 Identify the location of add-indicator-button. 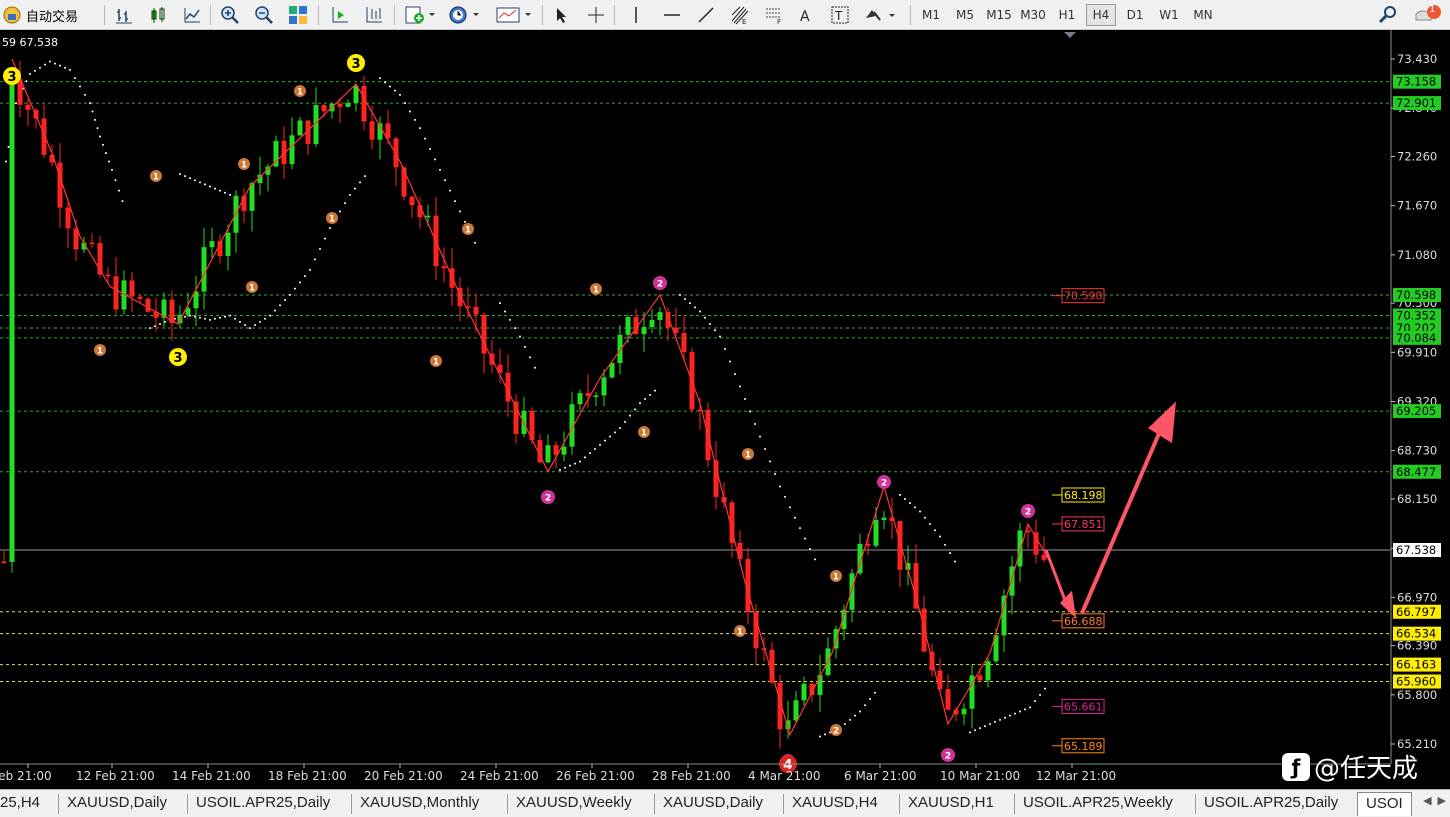
(420, 15).